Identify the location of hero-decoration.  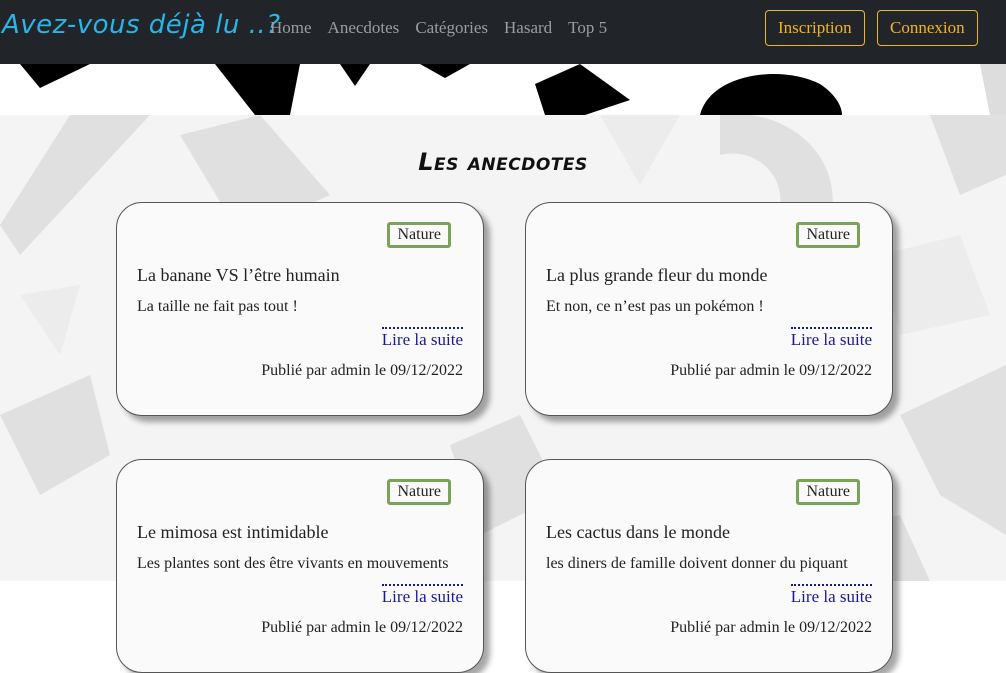
(513, 89).